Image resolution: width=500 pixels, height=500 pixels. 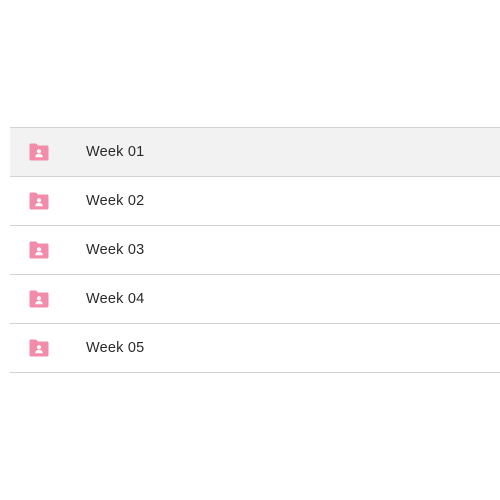 I want to click on folder-row-week-03: Week 03, so click(x=255, y=250).